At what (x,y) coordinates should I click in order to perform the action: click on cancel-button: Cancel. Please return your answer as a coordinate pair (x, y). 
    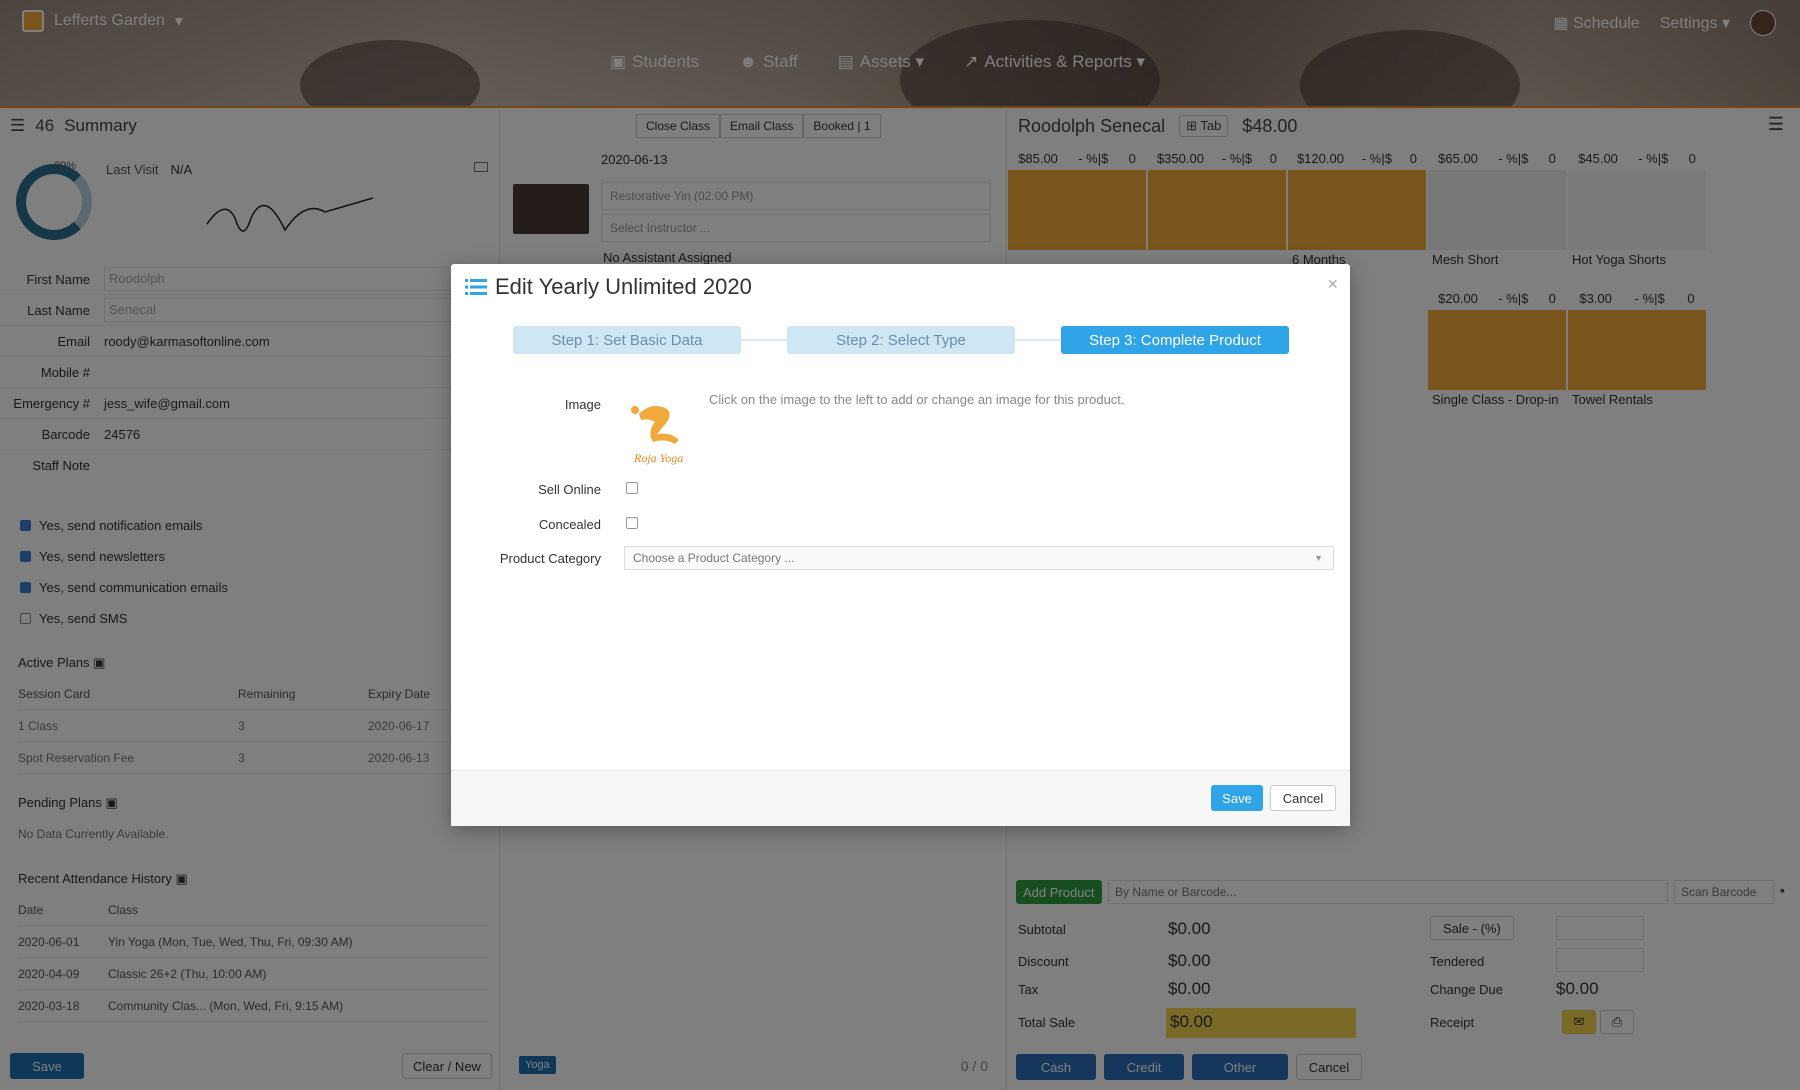
    Looking at the image, I should click on (1303, 798).